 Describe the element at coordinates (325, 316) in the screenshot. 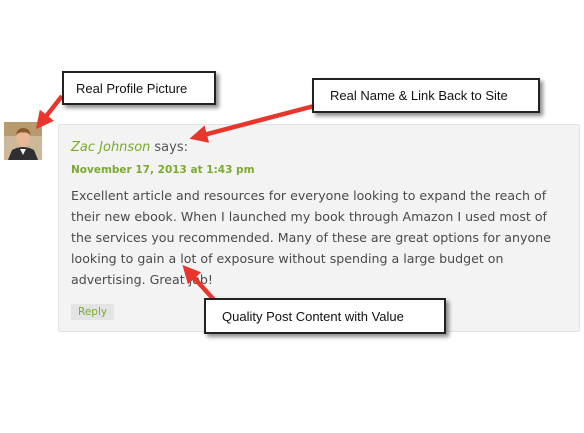

I see `callout-quality-content: Quality Post Content with Value` at that location.